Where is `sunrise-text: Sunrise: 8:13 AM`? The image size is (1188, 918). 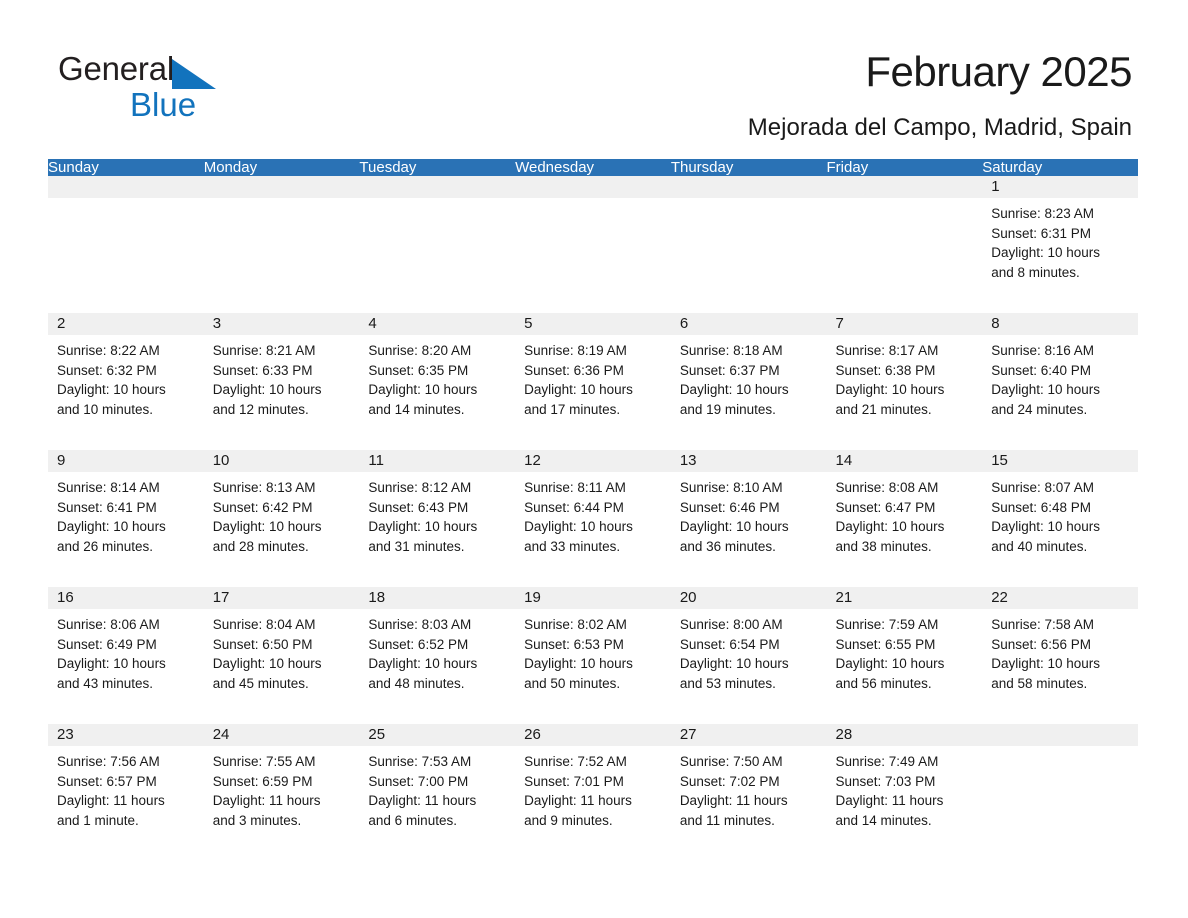
sunrise-text: Sunrise: 8:13 AM is located at coordinates (264, 487).